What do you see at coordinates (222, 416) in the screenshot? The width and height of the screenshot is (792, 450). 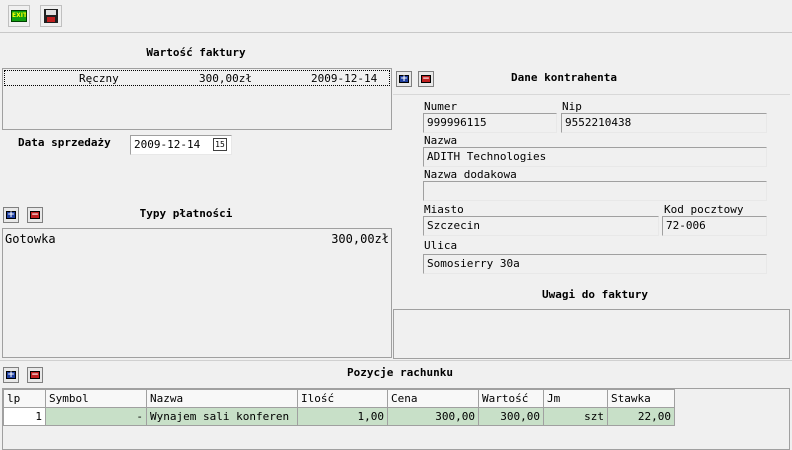 I see `cell-nazwa: Wynajem sali konferen` at bounding box center [222, 416].